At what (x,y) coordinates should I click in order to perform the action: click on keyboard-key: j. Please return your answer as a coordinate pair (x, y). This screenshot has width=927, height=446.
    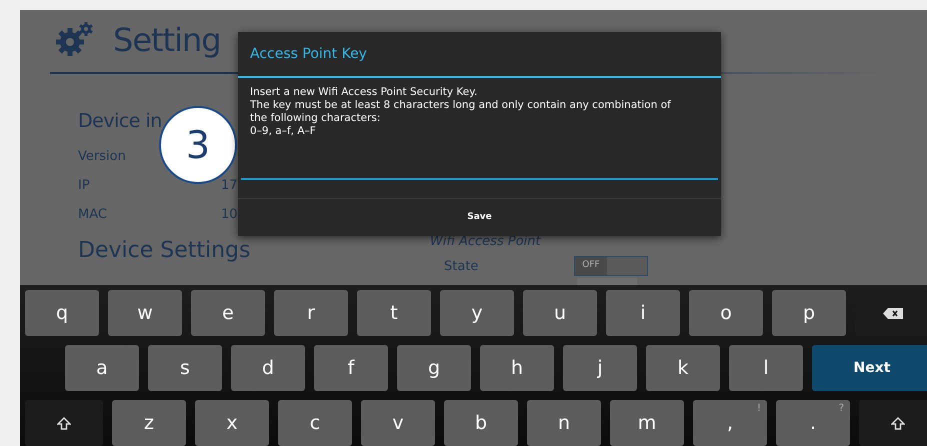
    Looking at the image, I should click on (600, 368).